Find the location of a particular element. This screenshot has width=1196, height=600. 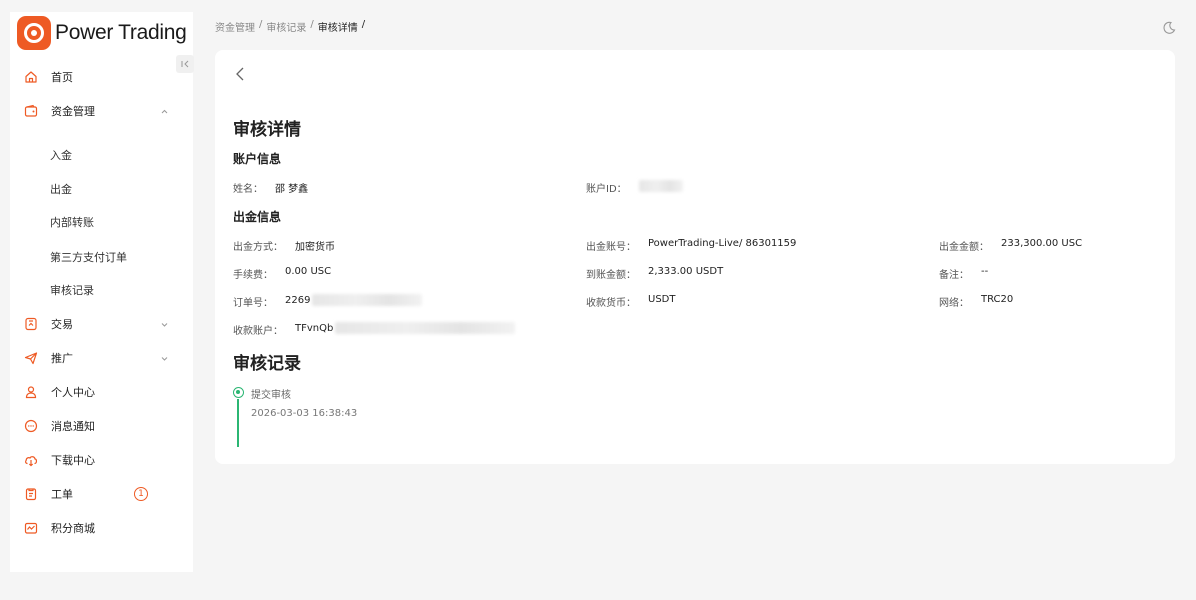

sidebar-item-label: 个人中心 is located at coordinates (73, 392).